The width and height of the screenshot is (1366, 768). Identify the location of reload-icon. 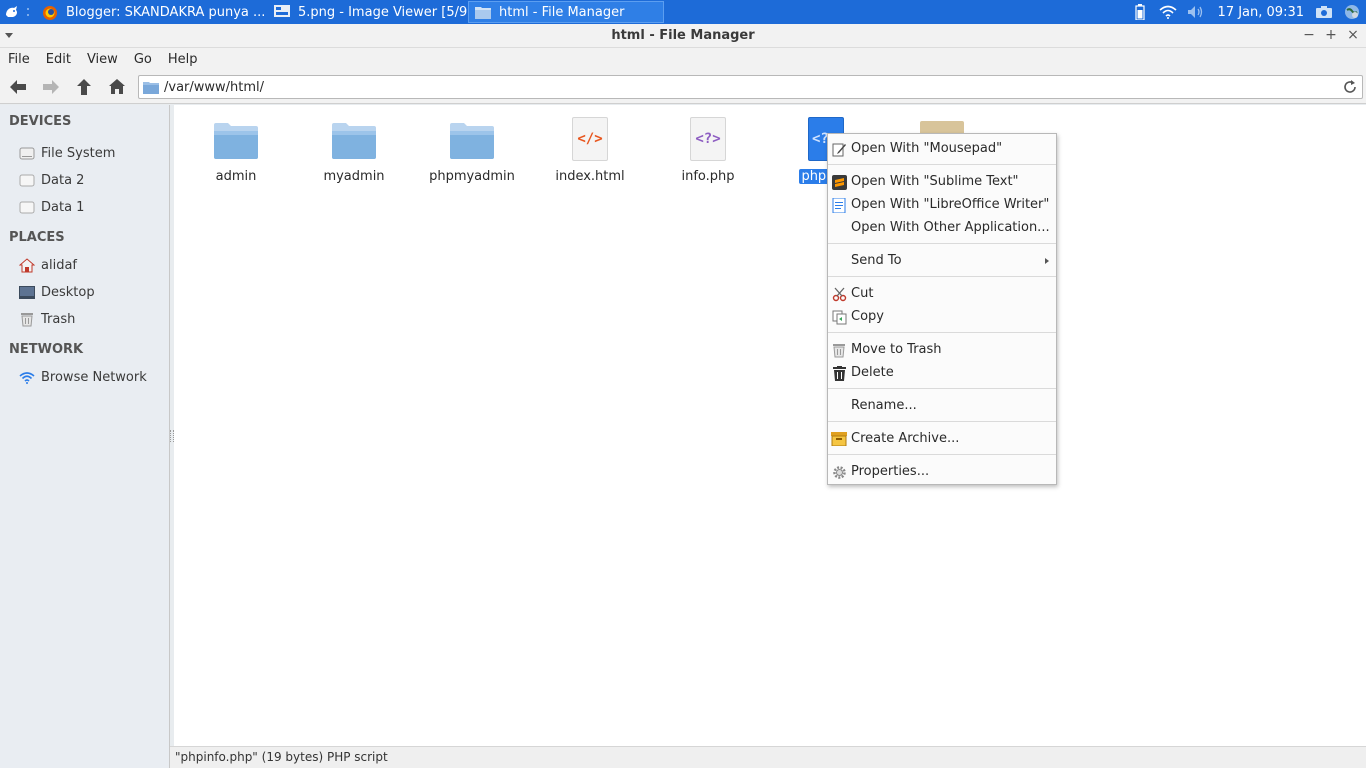
(1350, 87).